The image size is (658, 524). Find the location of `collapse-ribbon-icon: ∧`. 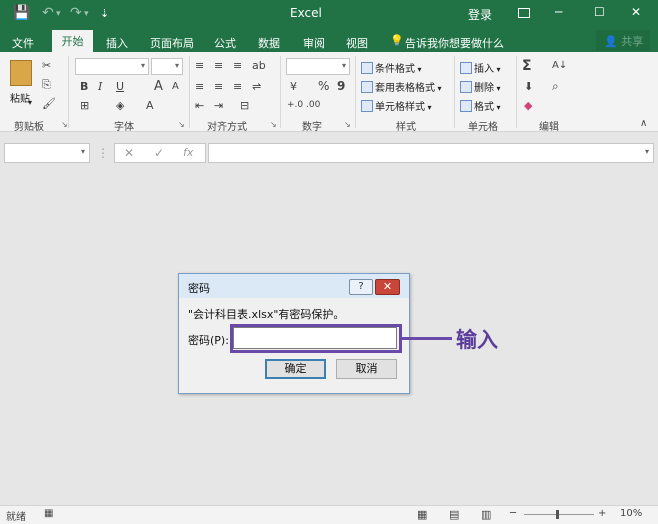

collapse-ribbon-icon: ∧ is located at coordinates (643, 123).